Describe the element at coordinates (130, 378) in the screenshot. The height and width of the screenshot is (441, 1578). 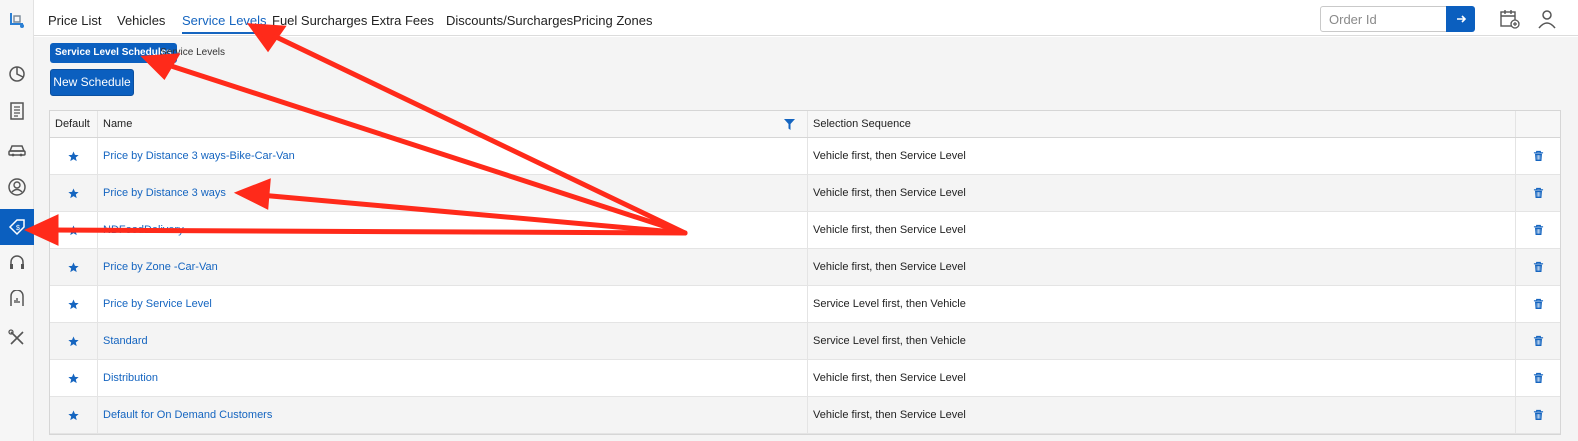
I see `schedule-name-link: Distribution` at that location.